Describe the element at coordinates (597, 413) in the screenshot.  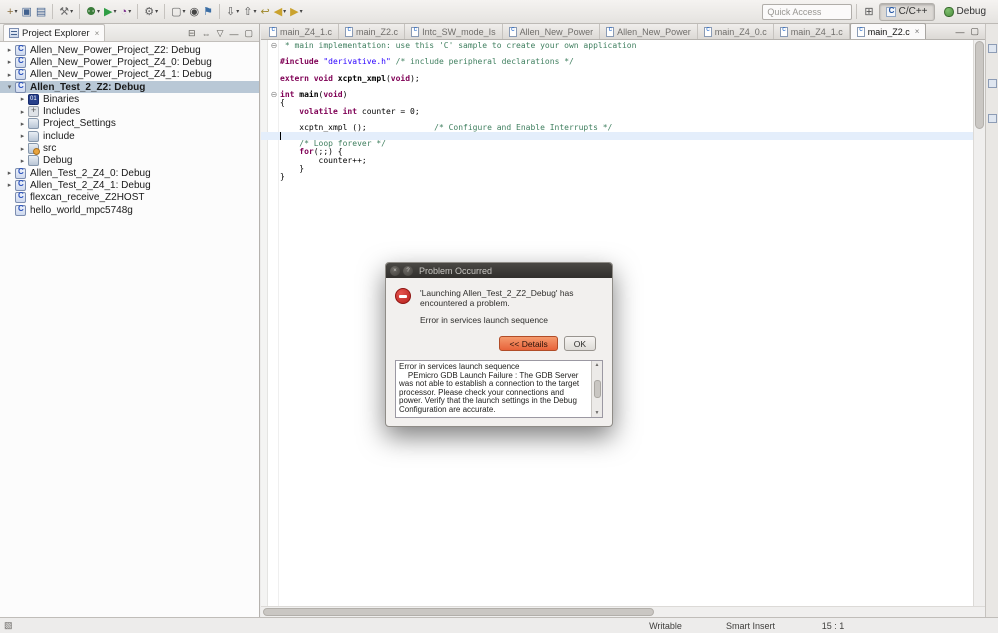
I see `scroll-down-icon: ▼` at that location.